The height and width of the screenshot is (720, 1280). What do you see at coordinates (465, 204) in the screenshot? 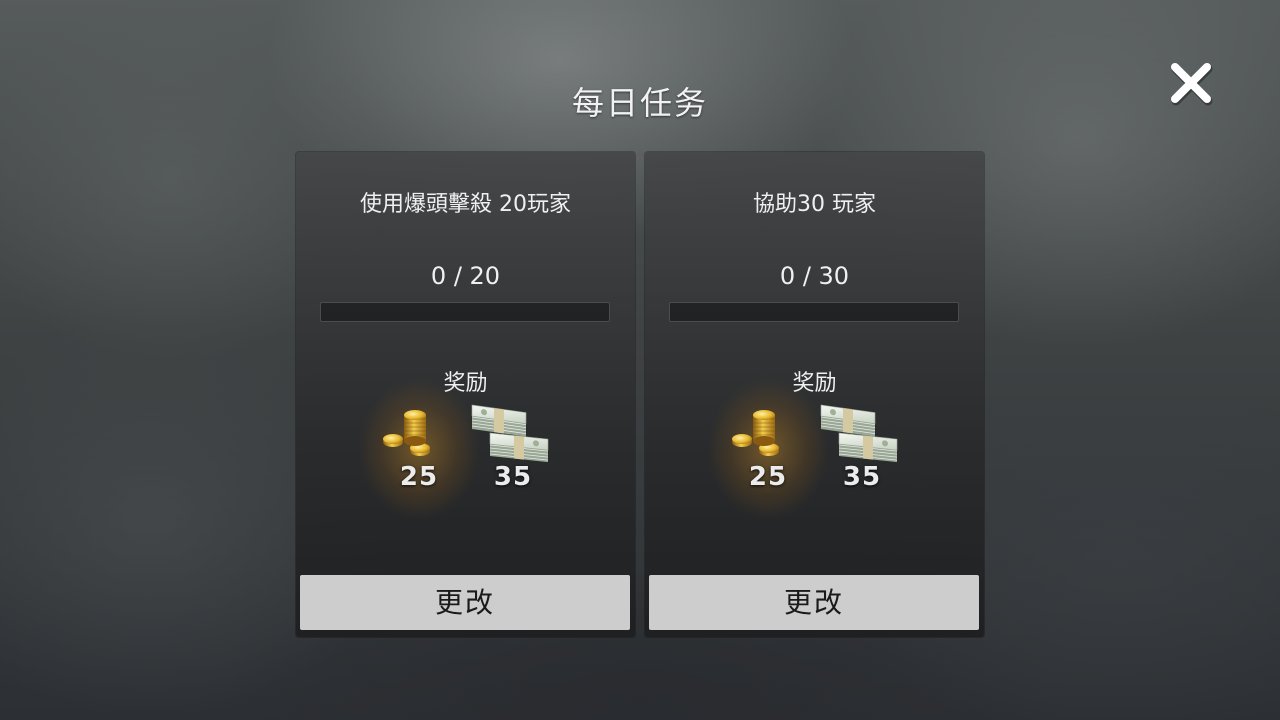
I see `task-title: 使用爆頭擊殺 20玩家` at bounding box center [465, 204].